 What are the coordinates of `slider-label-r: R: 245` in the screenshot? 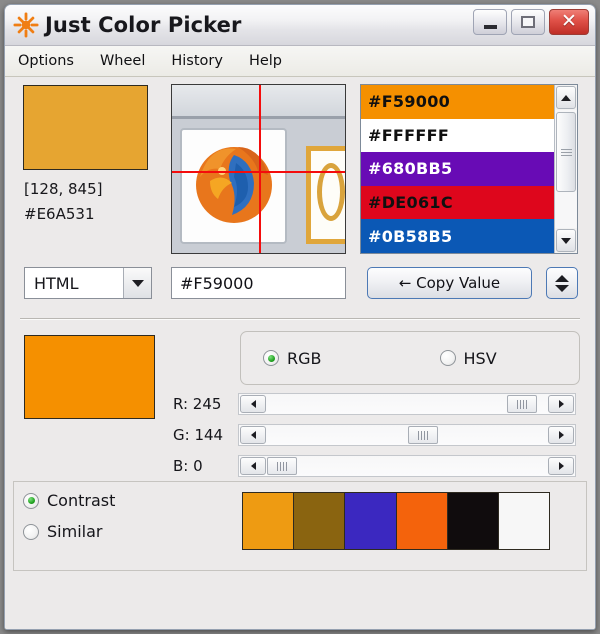 It's located at (197, 404).